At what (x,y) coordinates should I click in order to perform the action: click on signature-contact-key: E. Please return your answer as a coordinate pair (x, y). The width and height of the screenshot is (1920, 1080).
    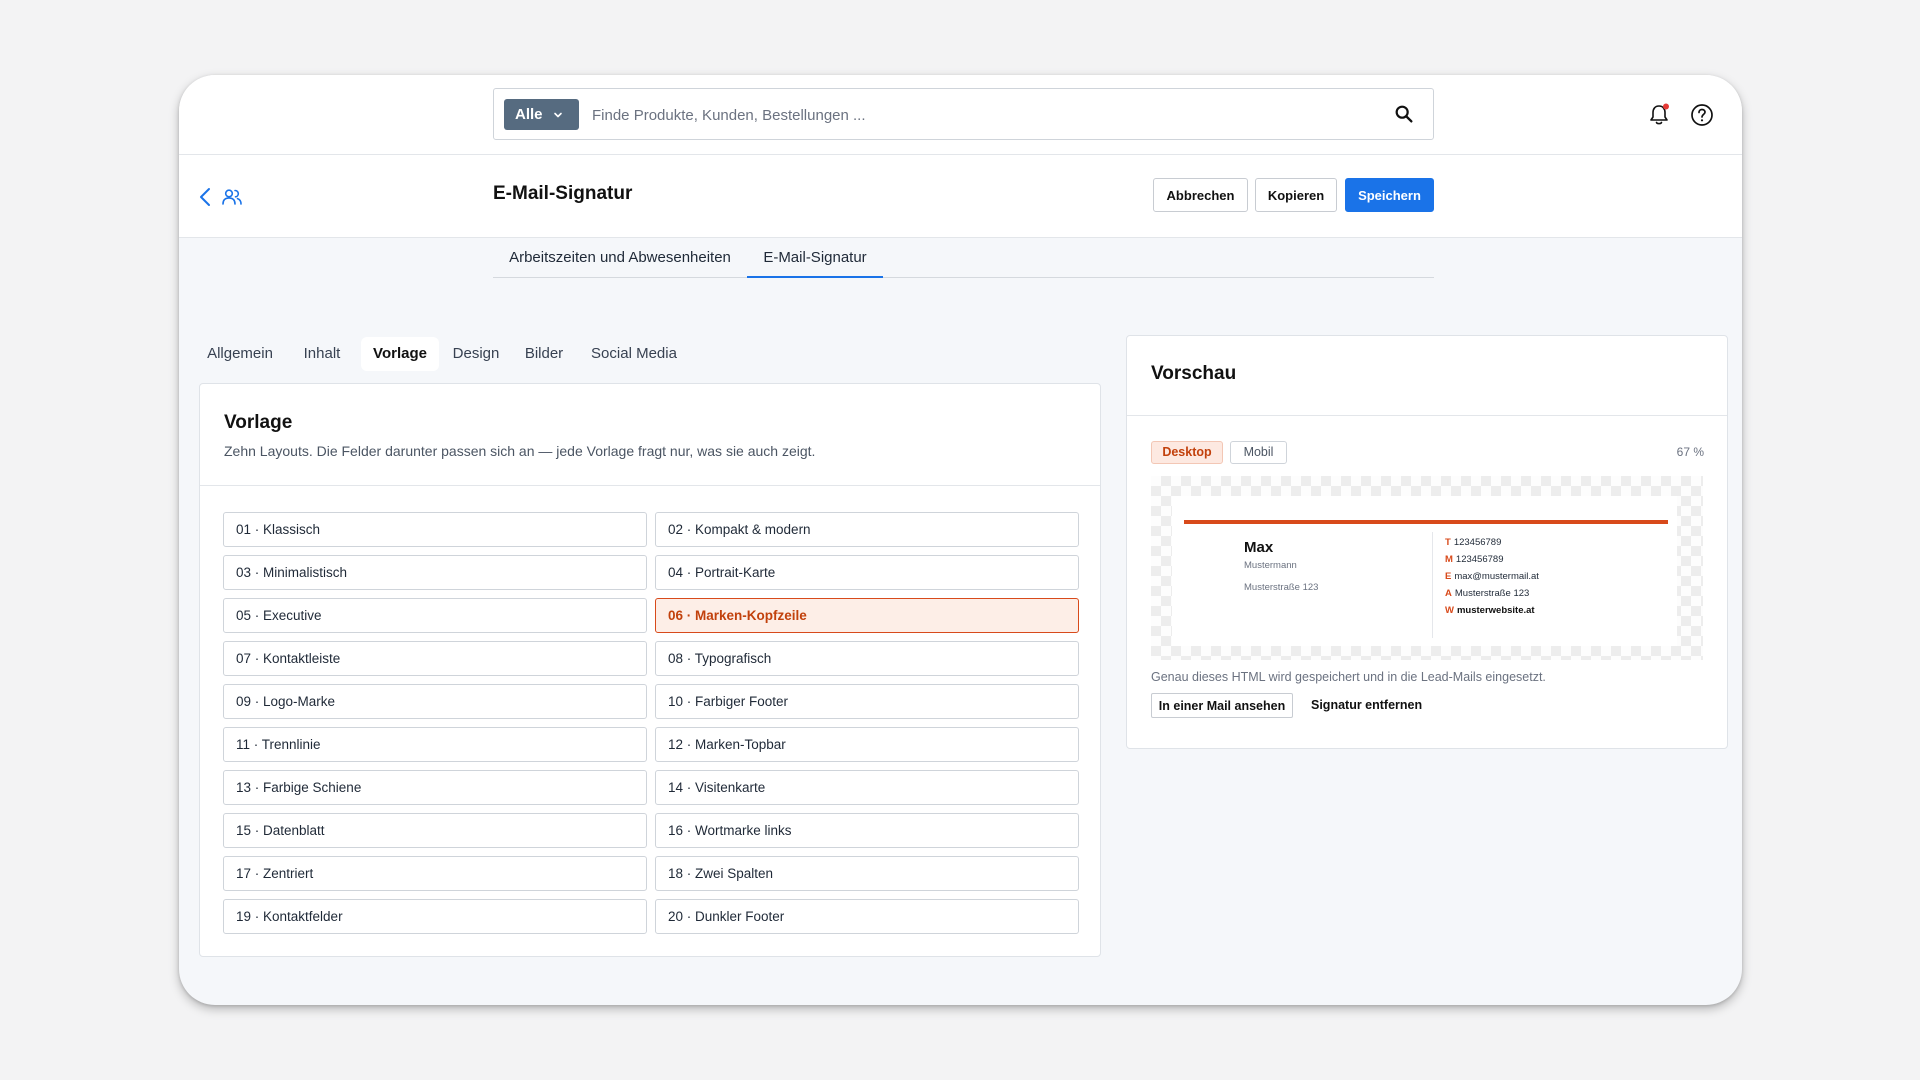
    Looking at the image, I should click on (1448, 576).